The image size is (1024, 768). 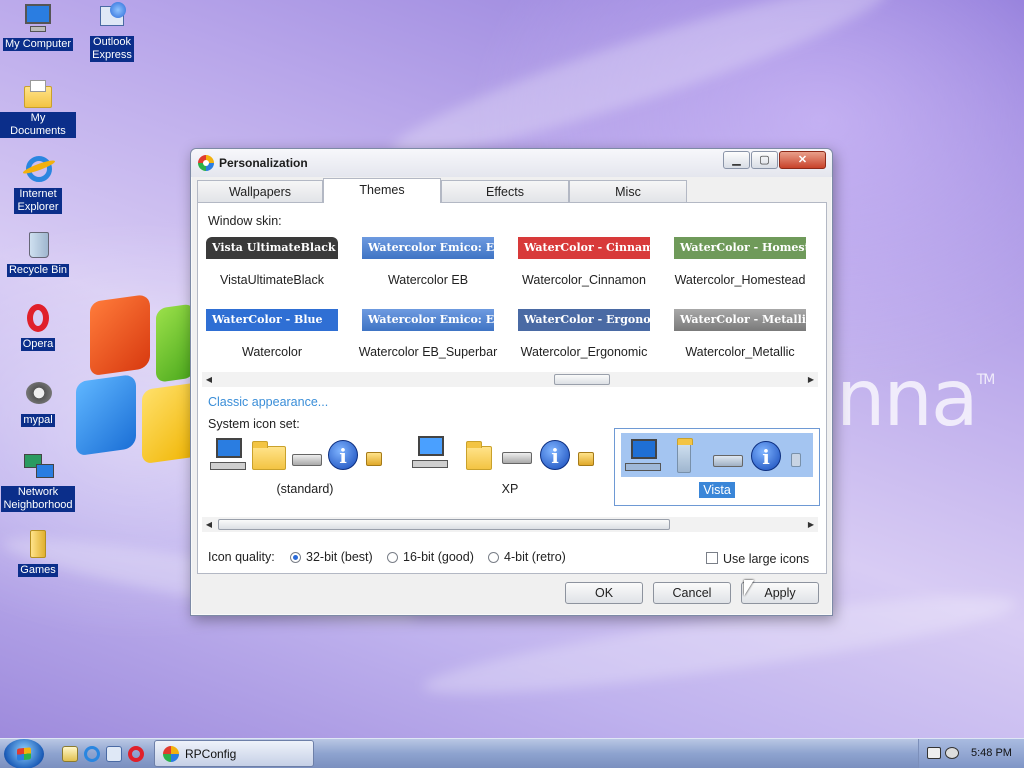 I want to click on quality-16bit-label: 16-bit (good), so click(x=438, y=557).